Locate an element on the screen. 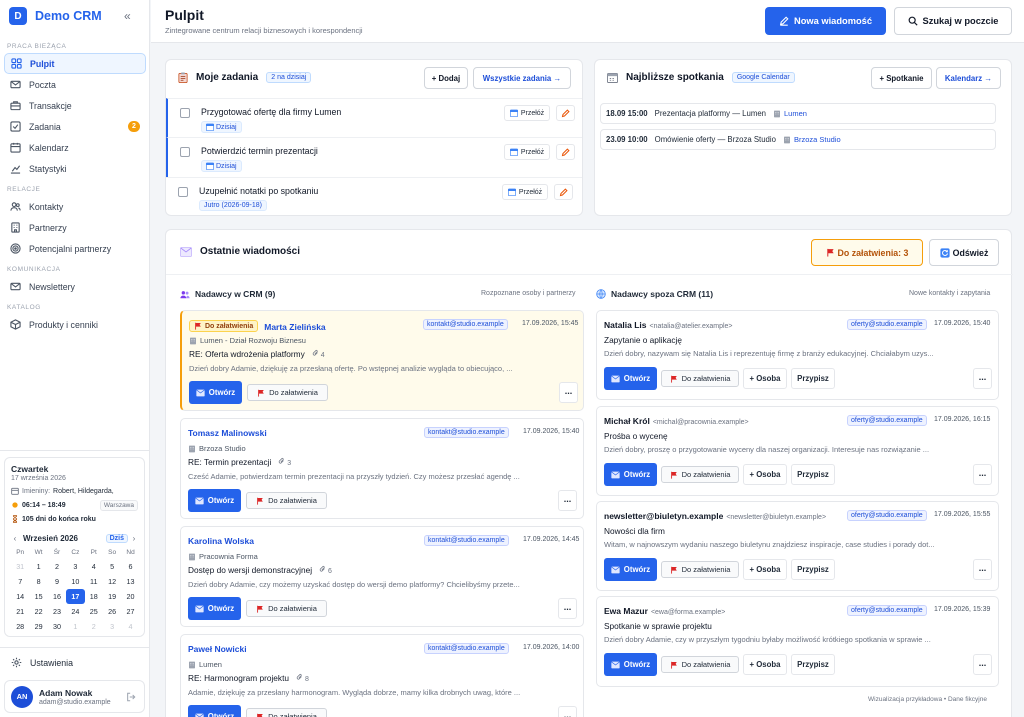  sidebar-item-kalendarz: Kalendarz is located at coordinates (75, 147).